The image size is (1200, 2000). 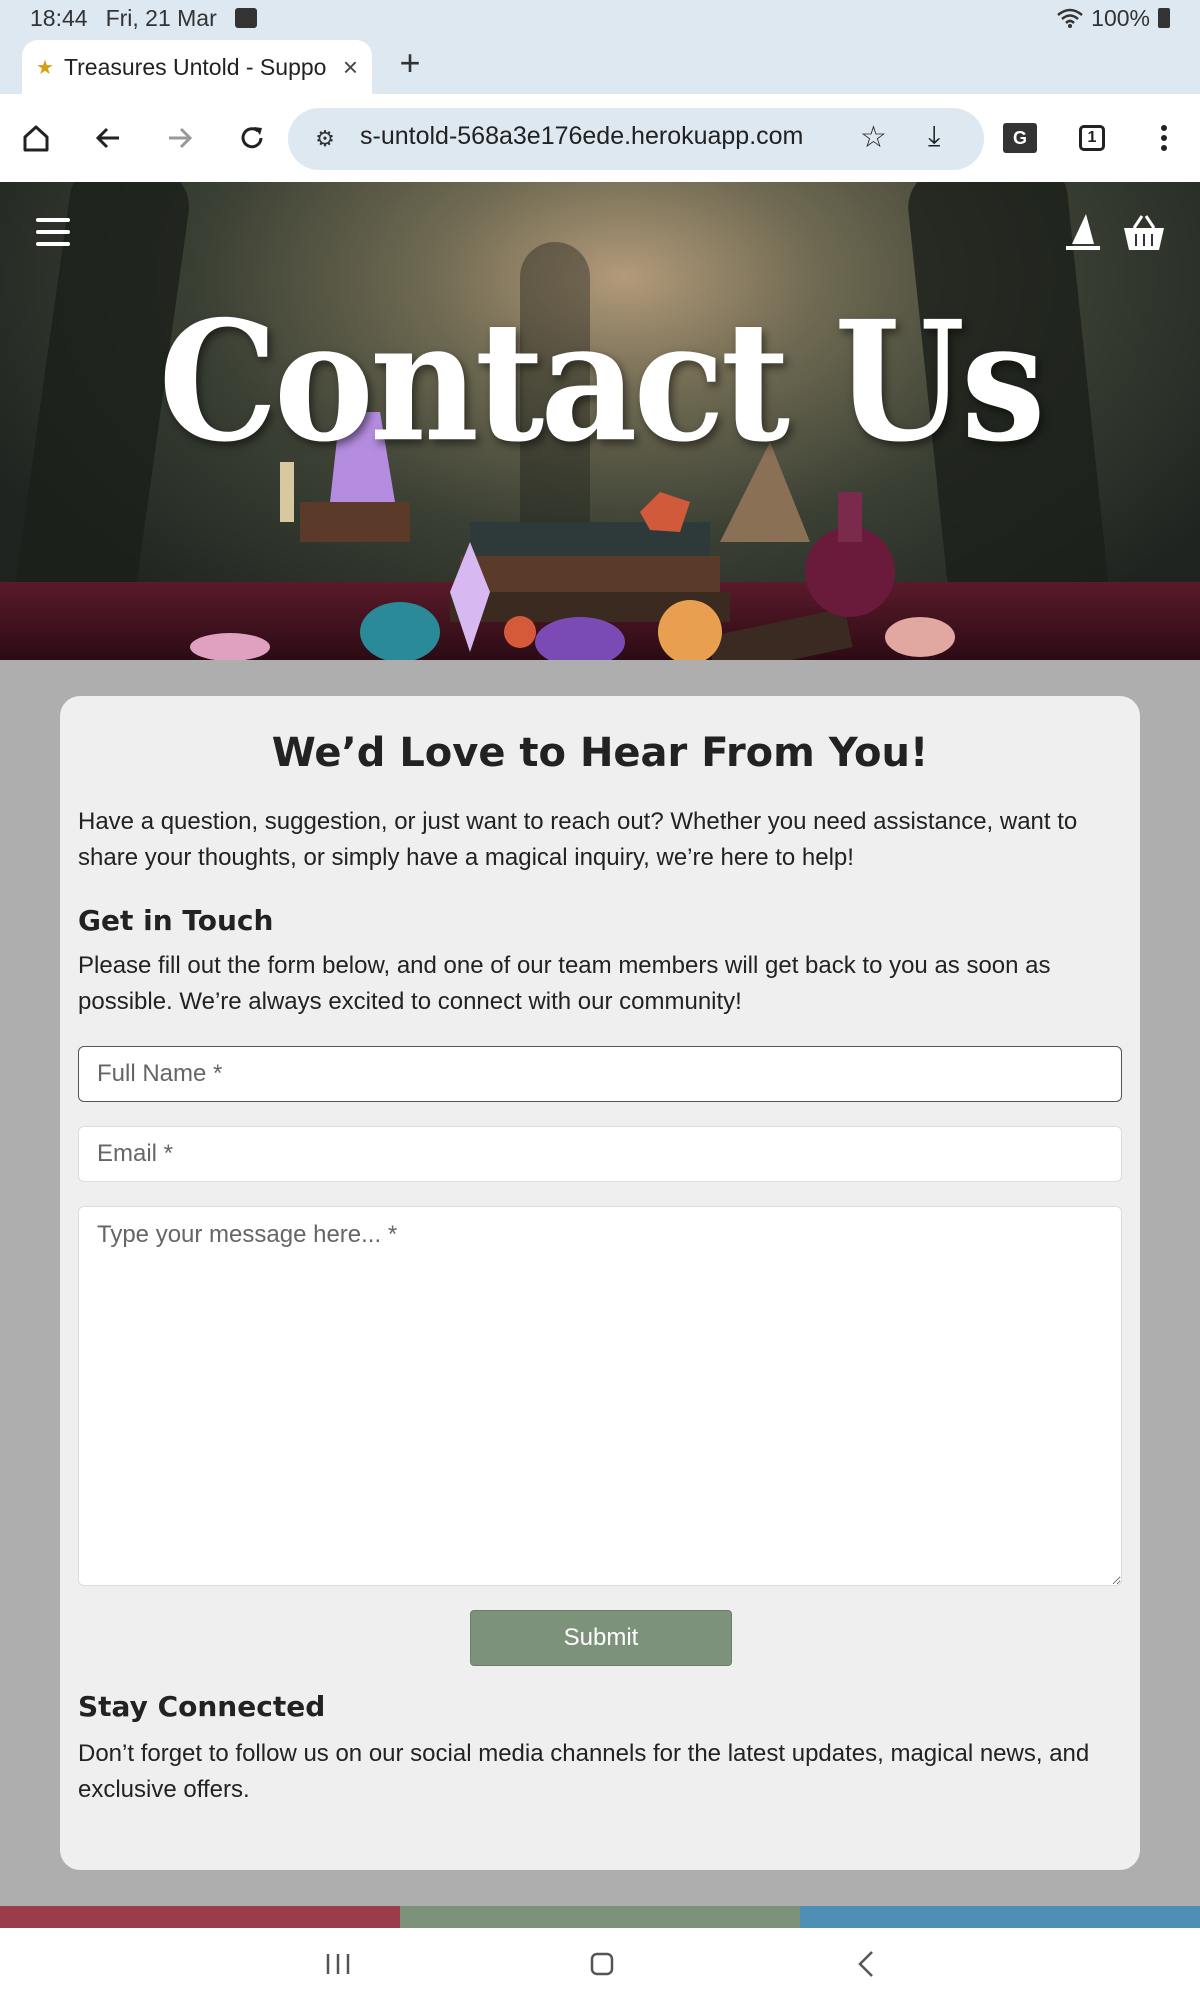 I want to click on get-in-touch-heading: Get in Touch, so click(x=176, y=920).